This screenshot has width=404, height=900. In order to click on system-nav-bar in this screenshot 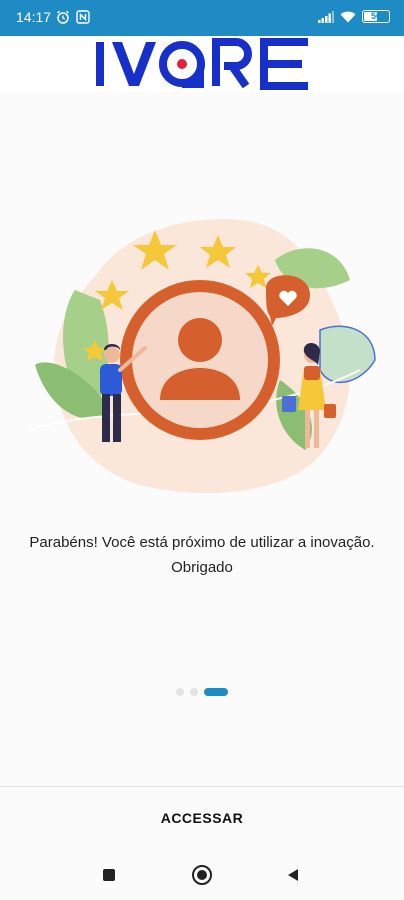, I will do `click(202, 874)`.